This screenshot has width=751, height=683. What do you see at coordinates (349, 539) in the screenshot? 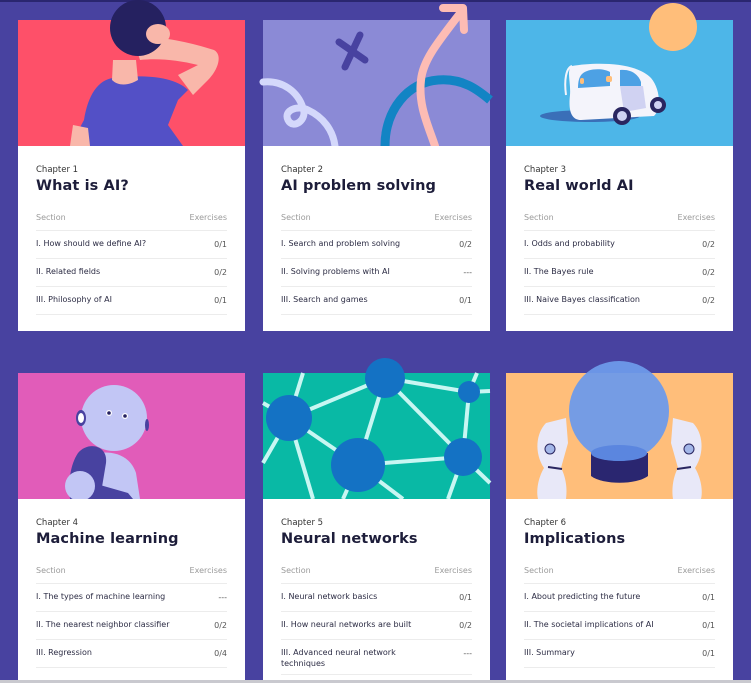
I see `chapter-title: Neural networks` at bounding box center [349, 539].